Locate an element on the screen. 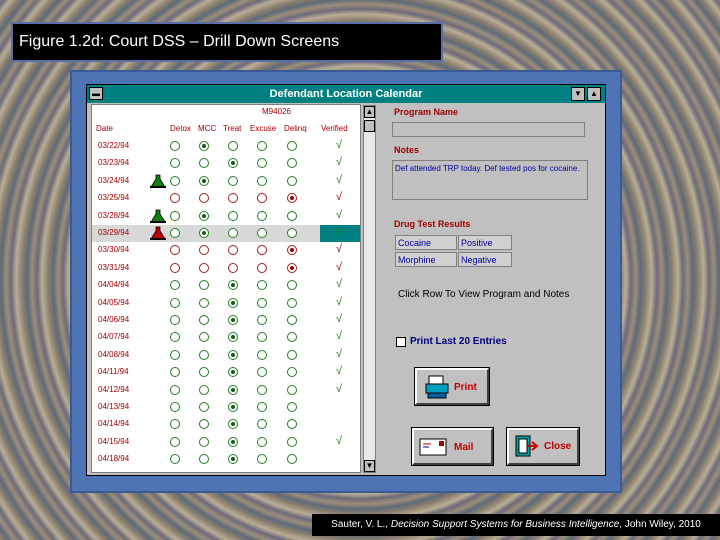 The width and height of the screenshot is (720, 540). calendar-row: 03/28/94 √ is located at coordinates (226, 216).